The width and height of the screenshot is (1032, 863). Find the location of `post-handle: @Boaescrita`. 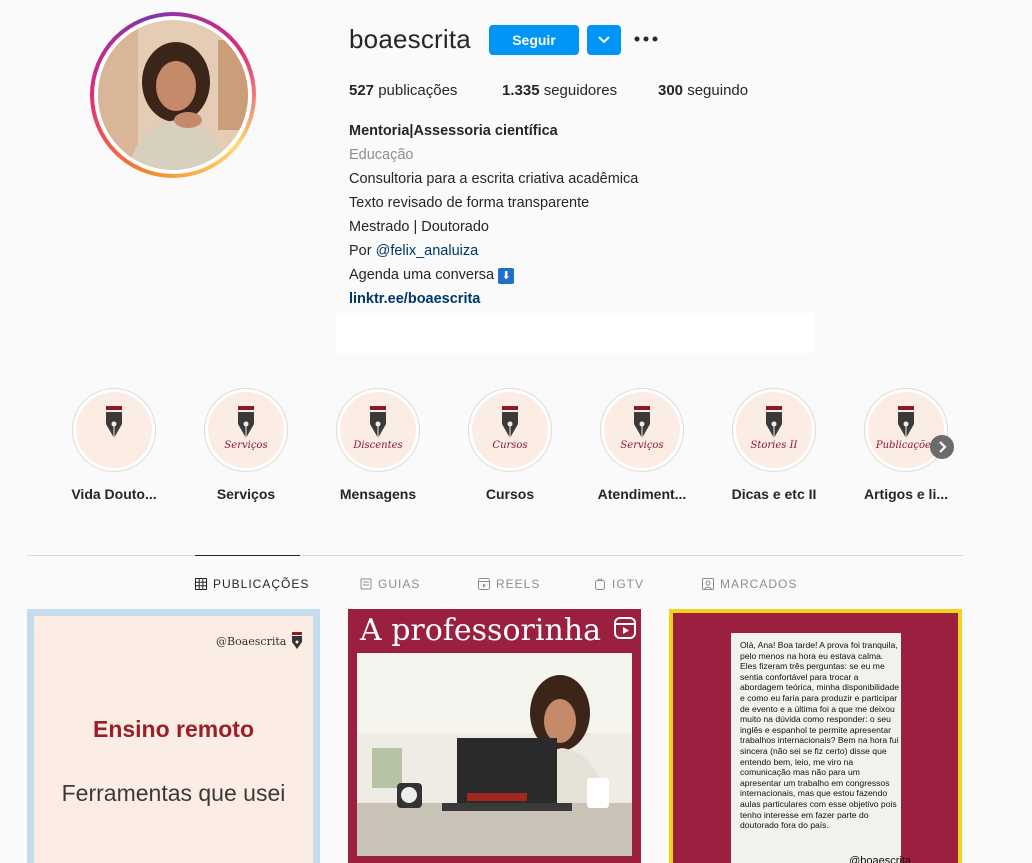

post-handle: @Boaescrita is located at coordinates (251, 641).